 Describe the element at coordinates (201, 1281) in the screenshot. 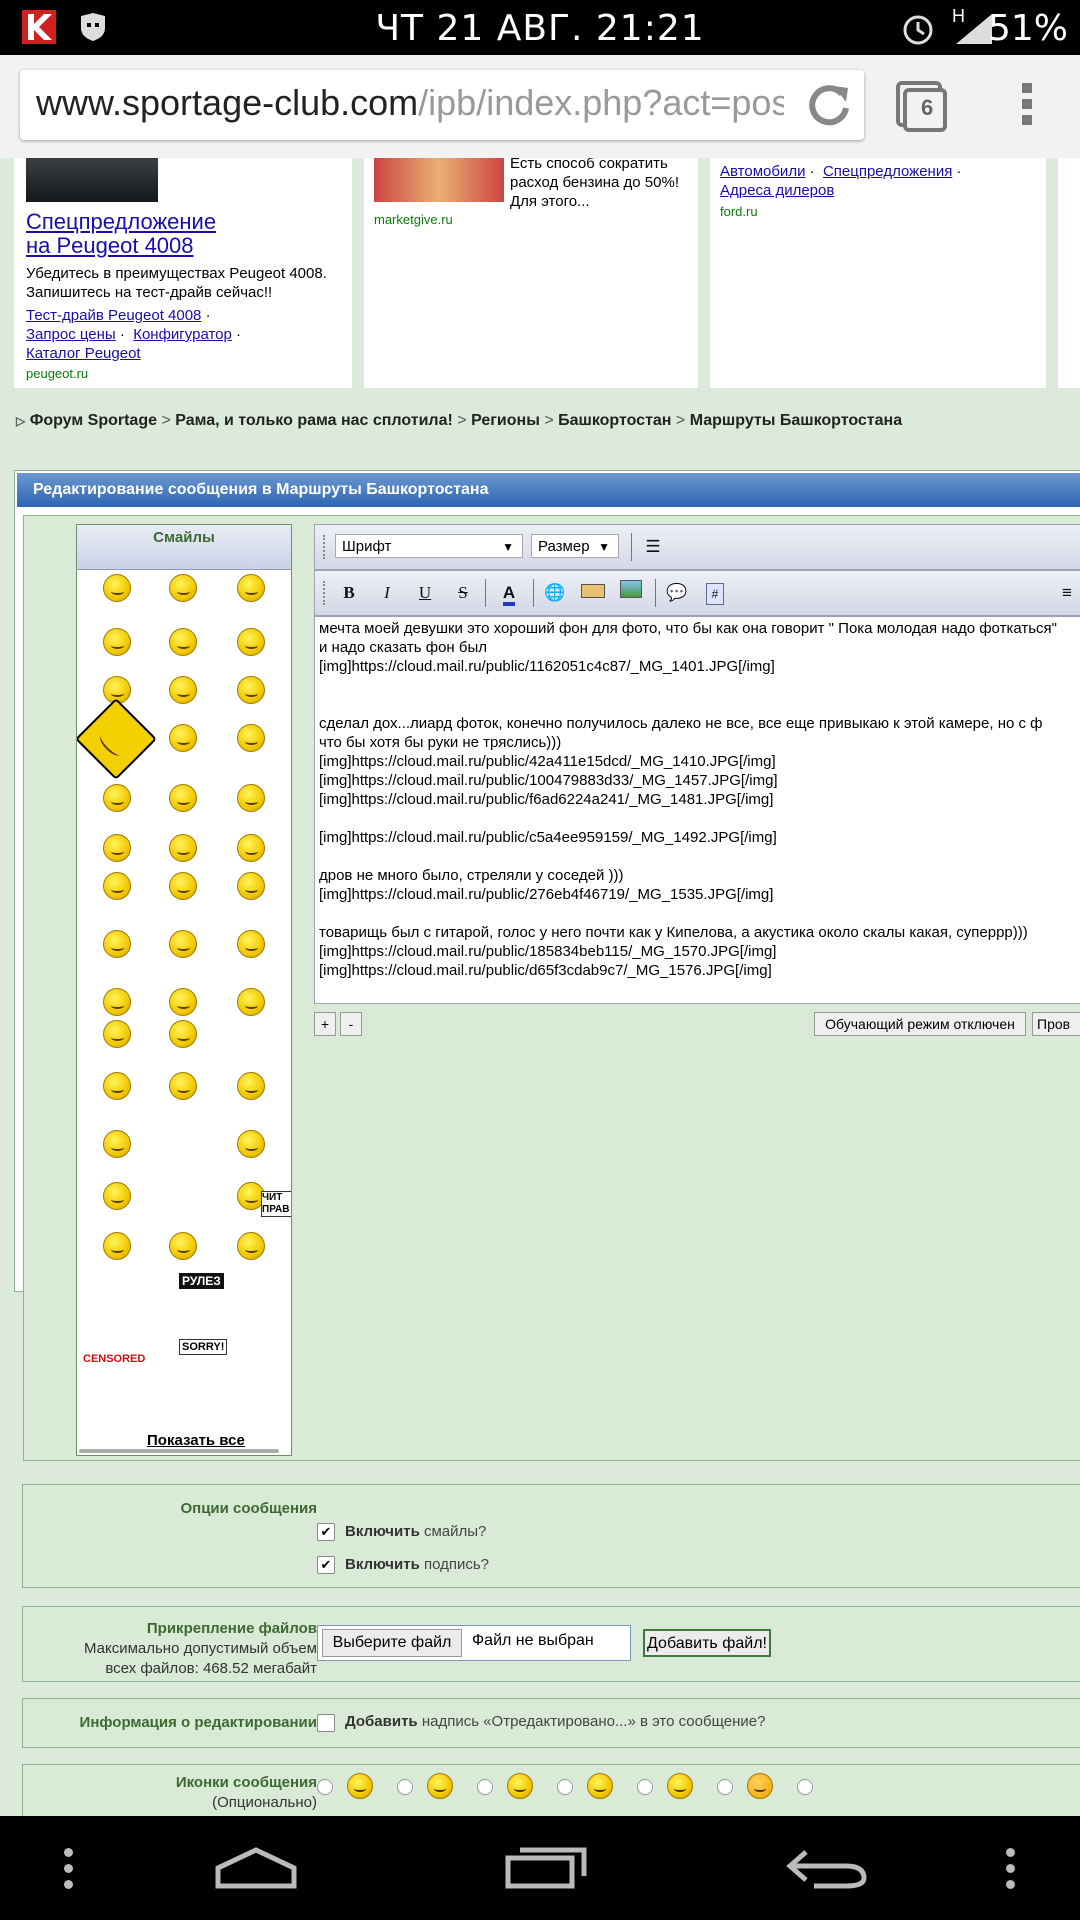

I see `sign-rulez: РУЛЕЗ` at that location.